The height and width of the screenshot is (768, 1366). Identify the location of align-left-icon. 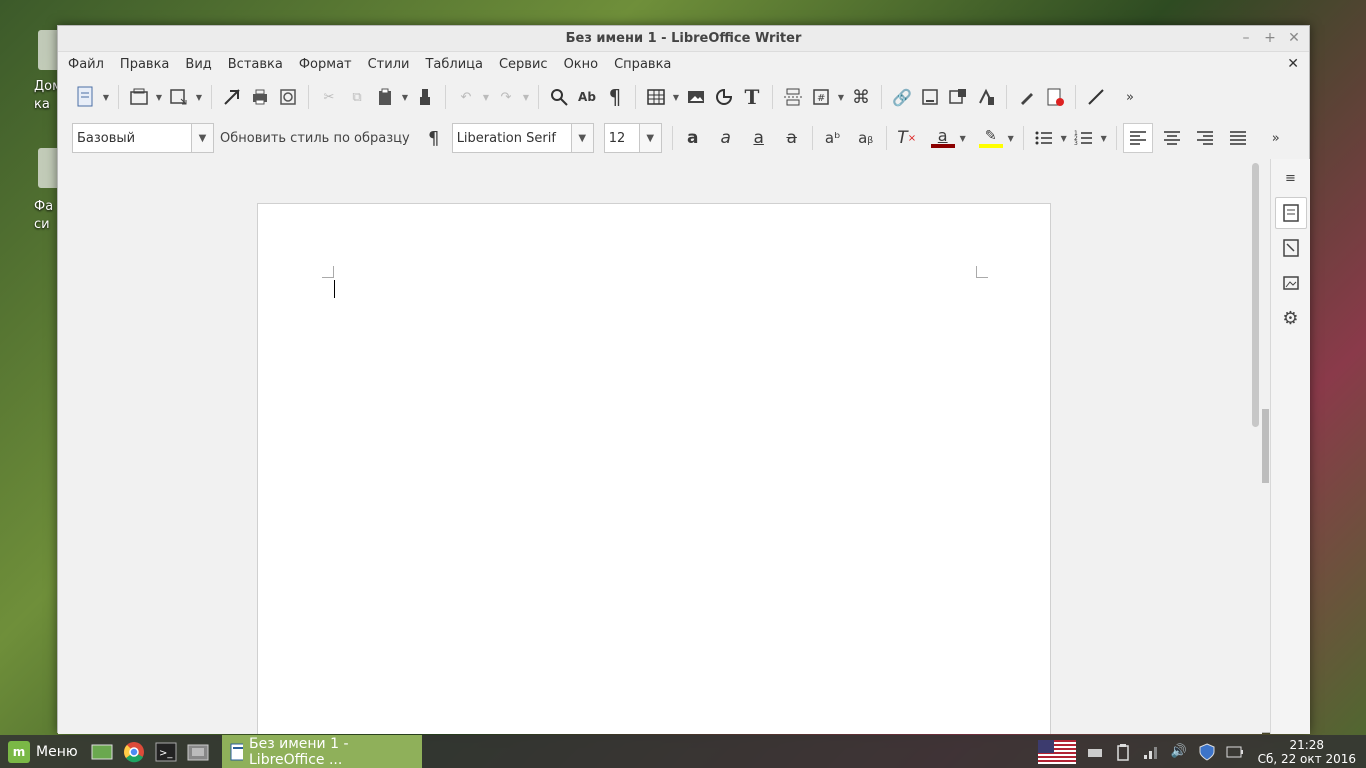
(1137, 138).